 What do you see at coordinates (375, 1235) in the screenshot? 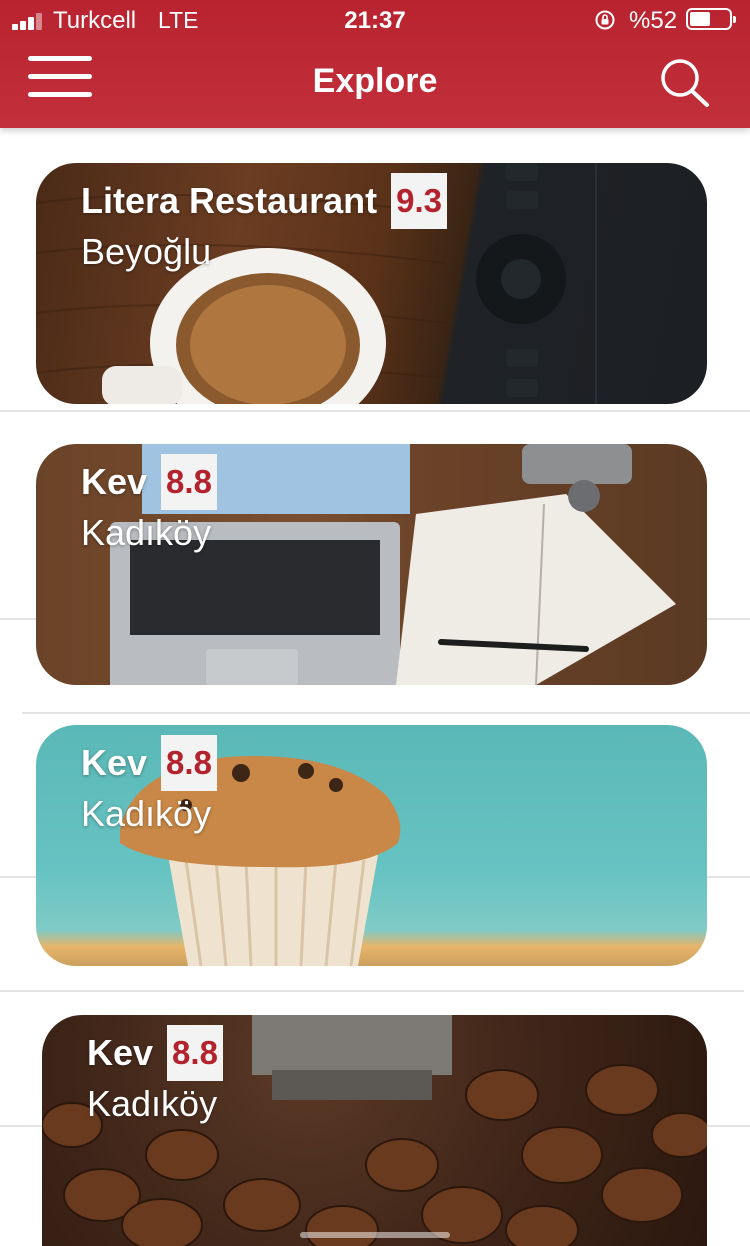
I see `home-indicator` at bounding box center [375, 1235].